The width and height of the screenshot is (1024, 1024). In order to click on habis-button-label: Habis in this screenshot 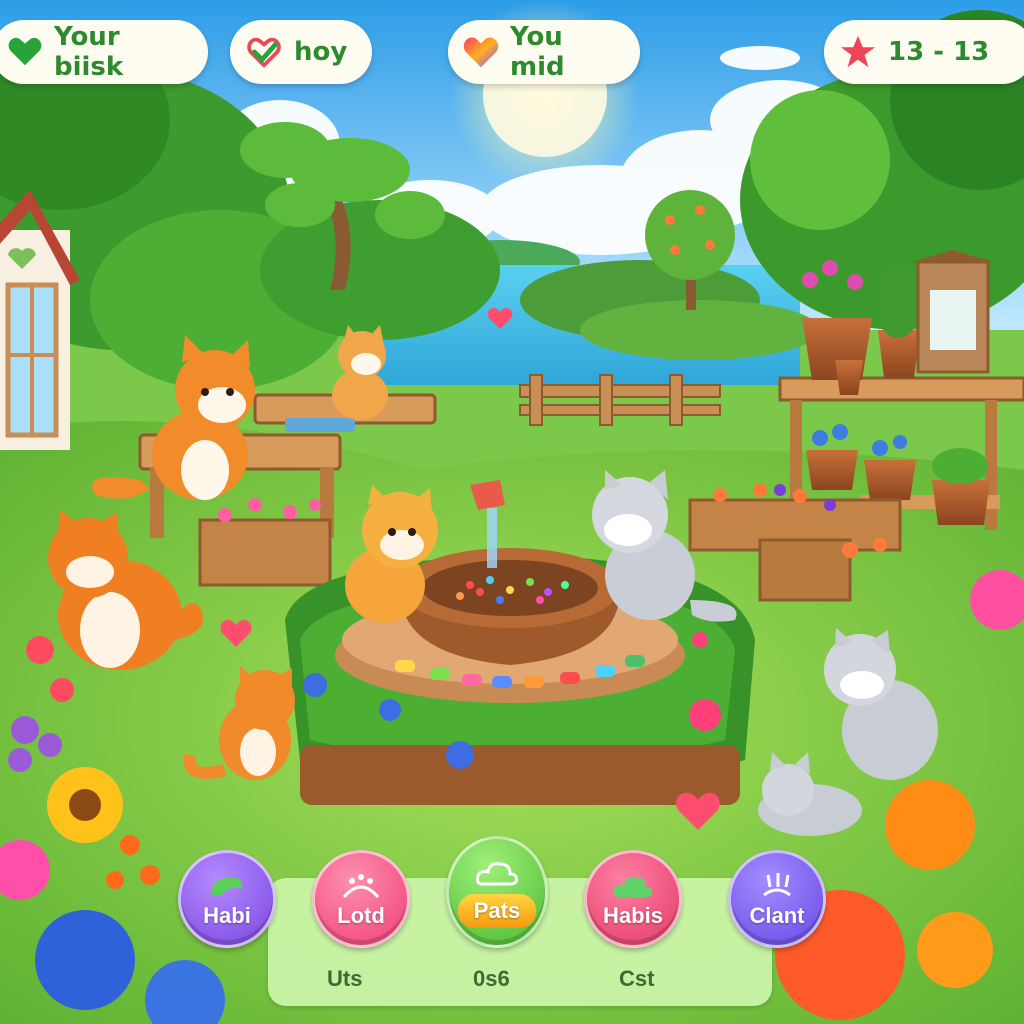, I will do `click(633, 915)`.